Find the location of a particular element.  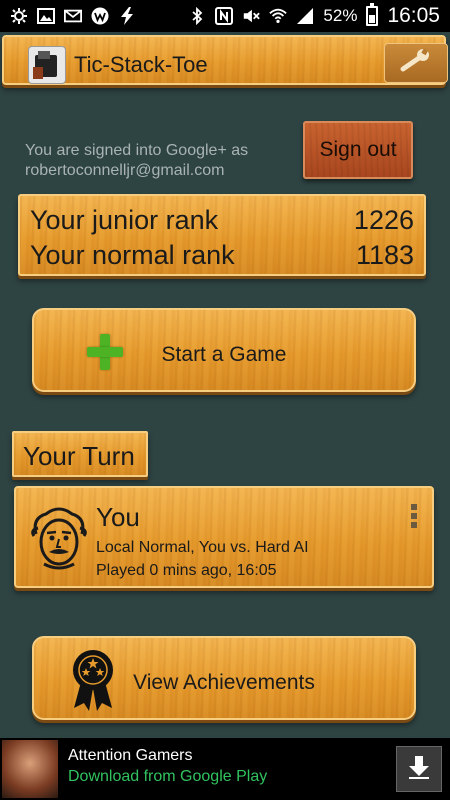

start-game-label: Start a Game is located at coordinates (224, 354).